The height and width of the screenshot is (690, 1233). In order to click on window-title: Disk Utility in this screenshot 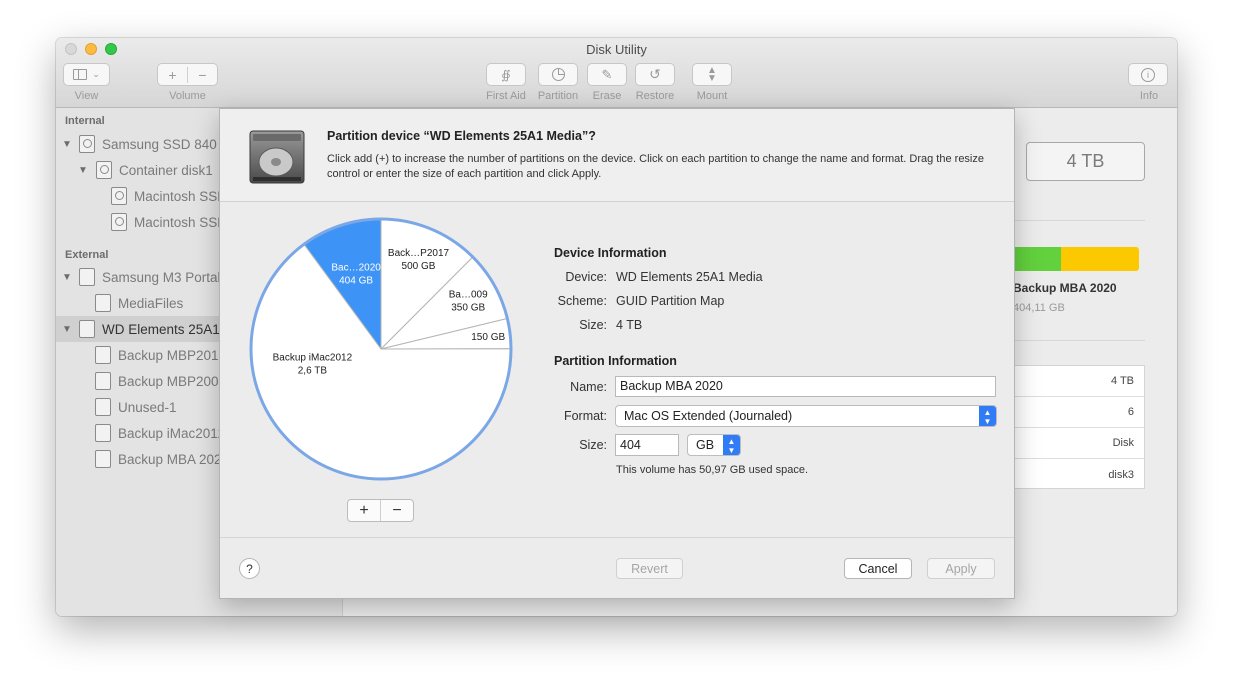, I will do `click(616, 49)`.